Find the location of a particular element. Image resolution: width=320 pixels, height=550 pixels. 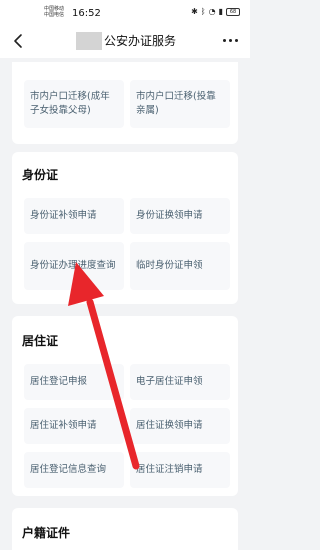

service-item: 临时身份证申领 is located at coordinates (180, 266).